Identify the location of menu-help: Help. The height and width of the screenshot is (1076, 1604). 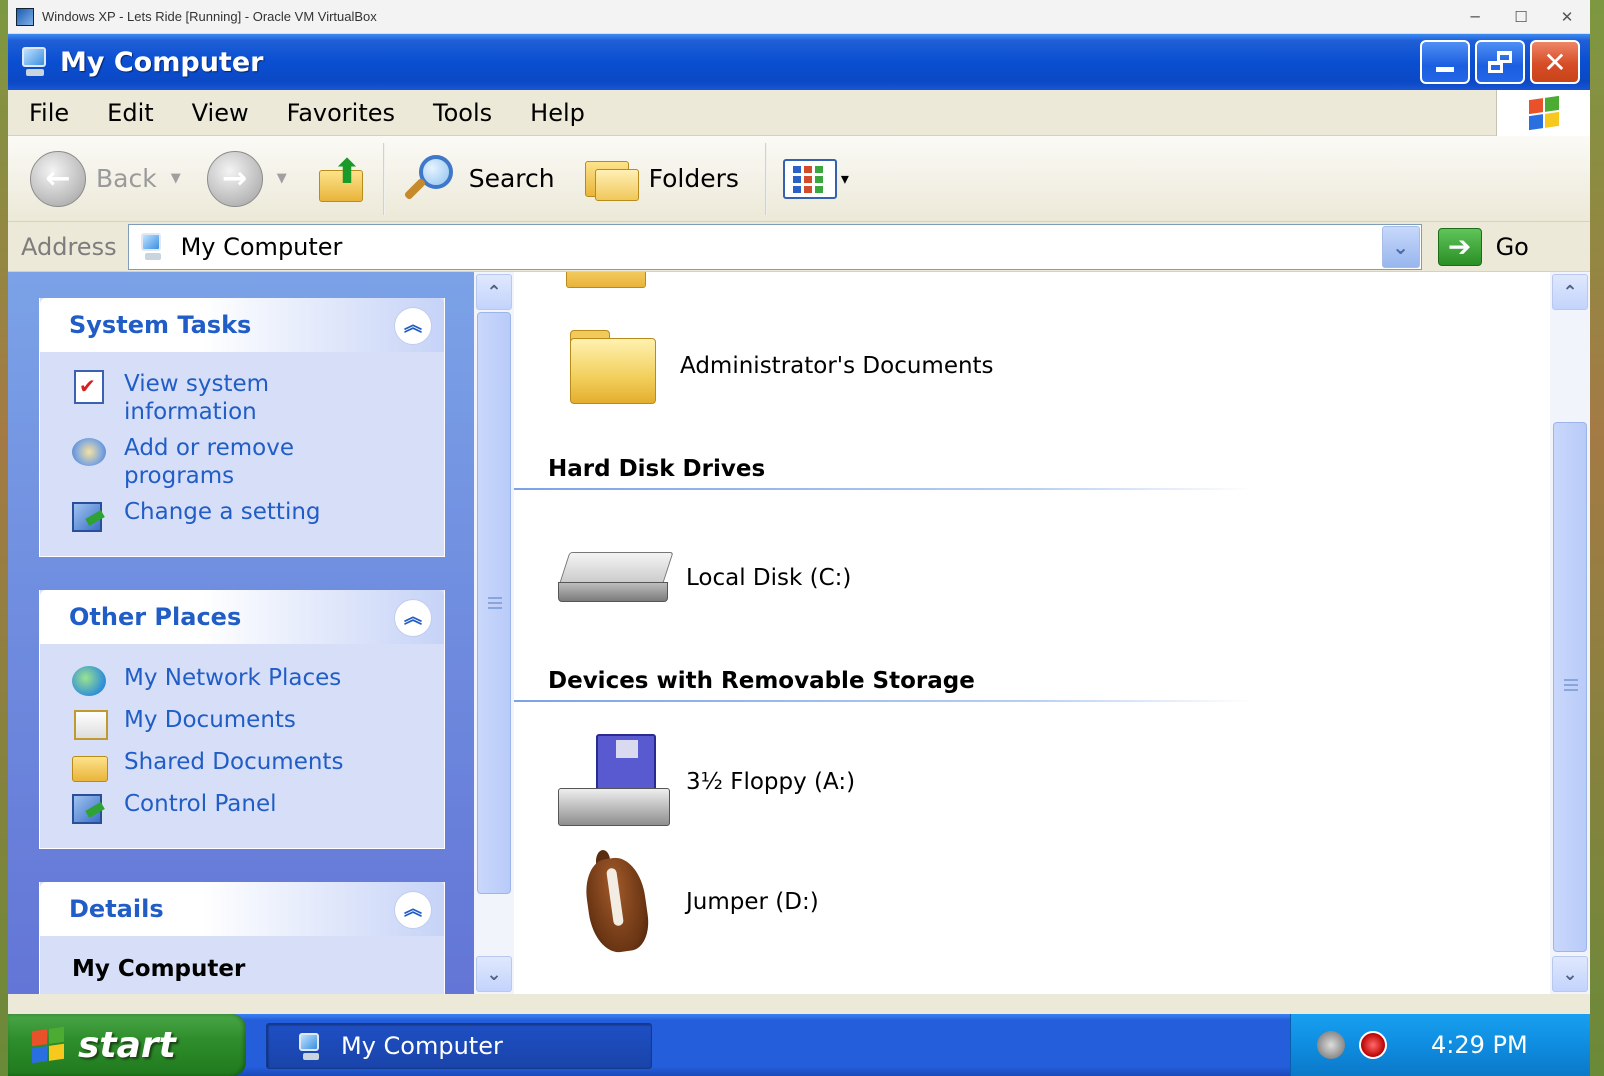
(557, 113).